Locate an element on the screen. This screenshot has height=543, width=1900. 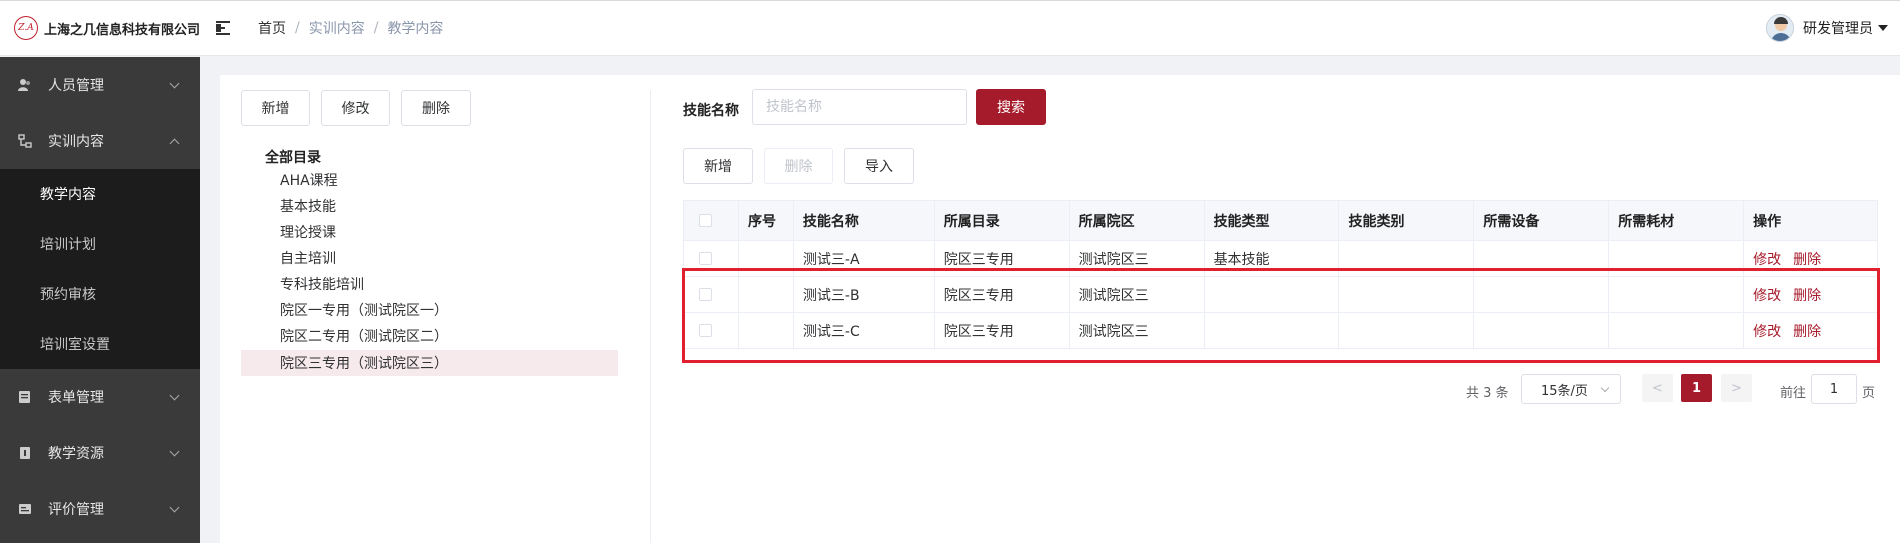
sidebar-item-label: 表单管理 is located at coordinates (76, 398).